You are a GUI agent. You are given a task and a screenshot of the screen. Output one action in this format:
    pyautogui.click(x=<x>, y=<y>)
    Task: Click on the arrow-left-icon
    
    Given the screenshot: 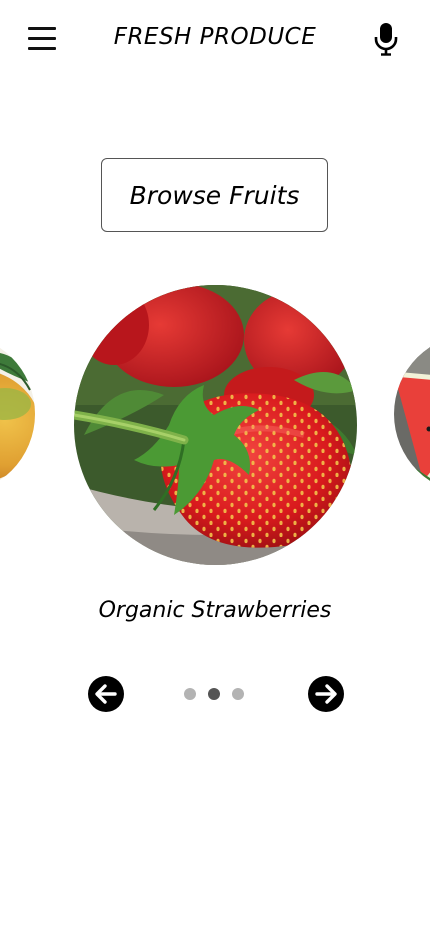 What is the action you would take?
    pyautogui.click(x=106, y=694)
    